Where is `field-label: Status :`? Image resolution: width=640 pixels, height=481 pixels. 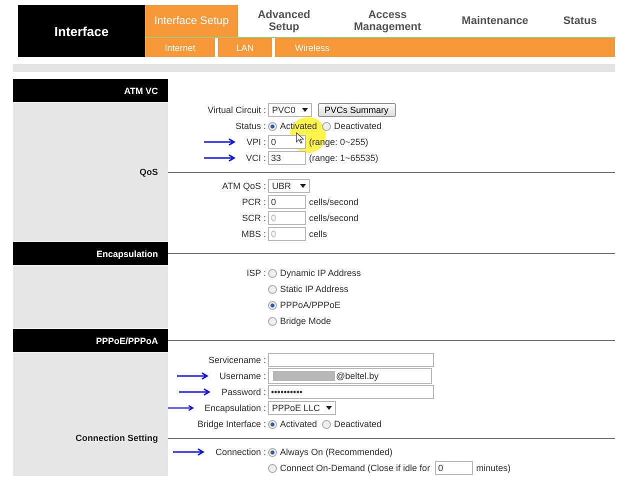
field-label: Status : is located at coordinates (250, 126).